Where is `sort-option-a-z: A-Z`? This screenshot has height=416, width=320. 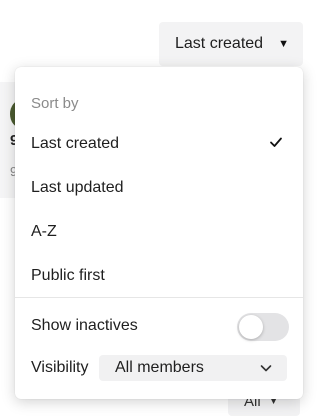
sort-option-a-z: A-Z is located at coordinates (159, 232).